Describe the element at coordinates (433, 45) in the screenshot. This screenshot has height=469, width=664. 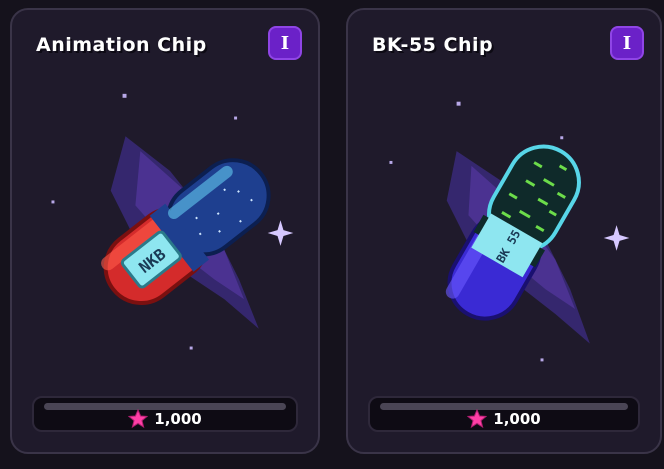
I see `item-title: BK-55 Chip` at that location.